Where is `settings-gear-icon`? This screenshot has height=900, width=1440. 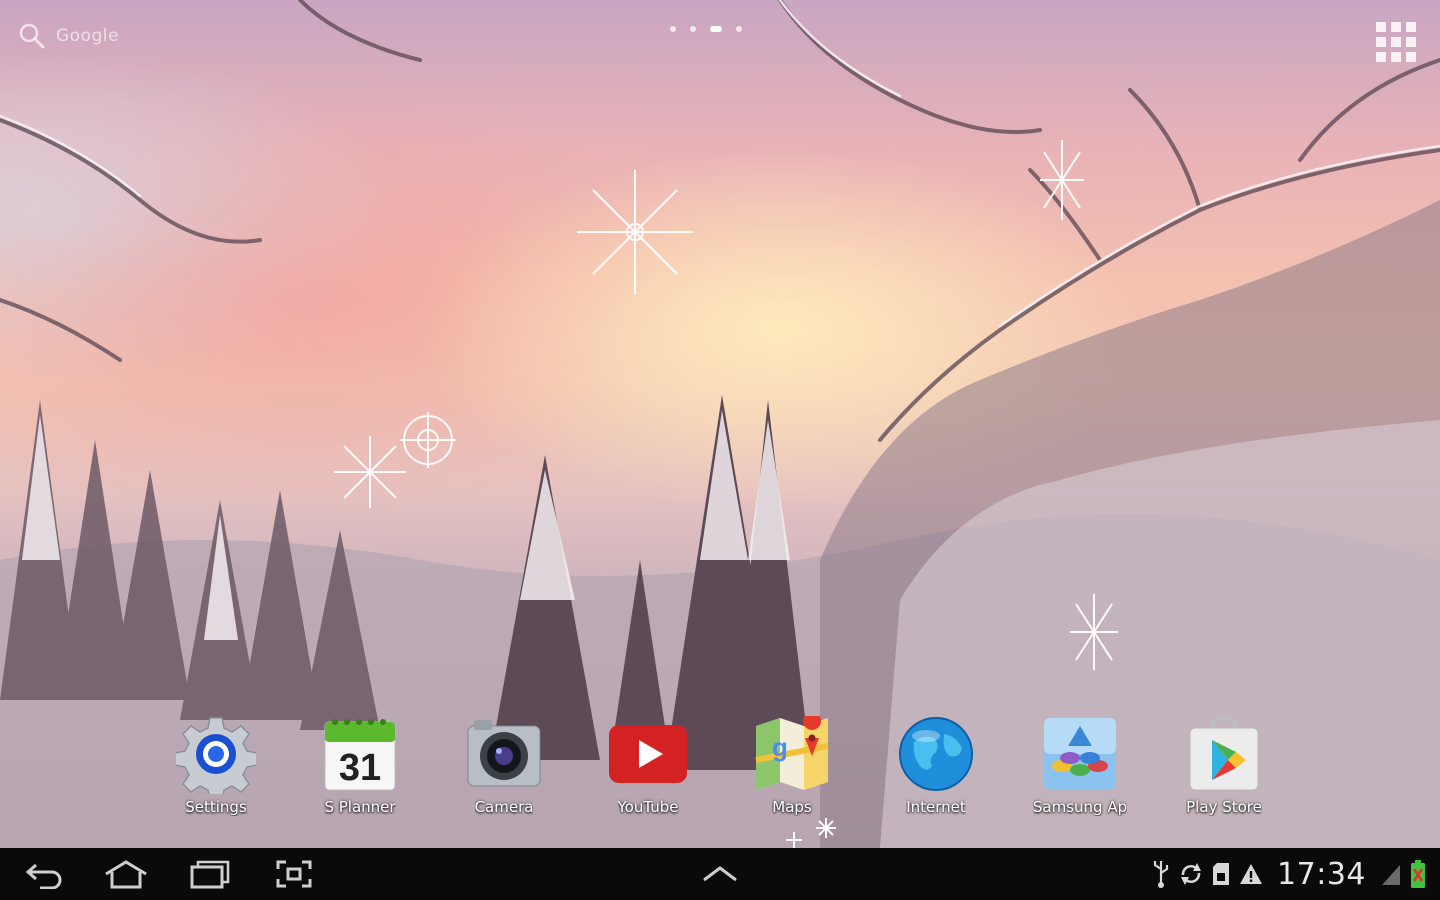 settings-gear-icon is located at coordinates (216, 755).